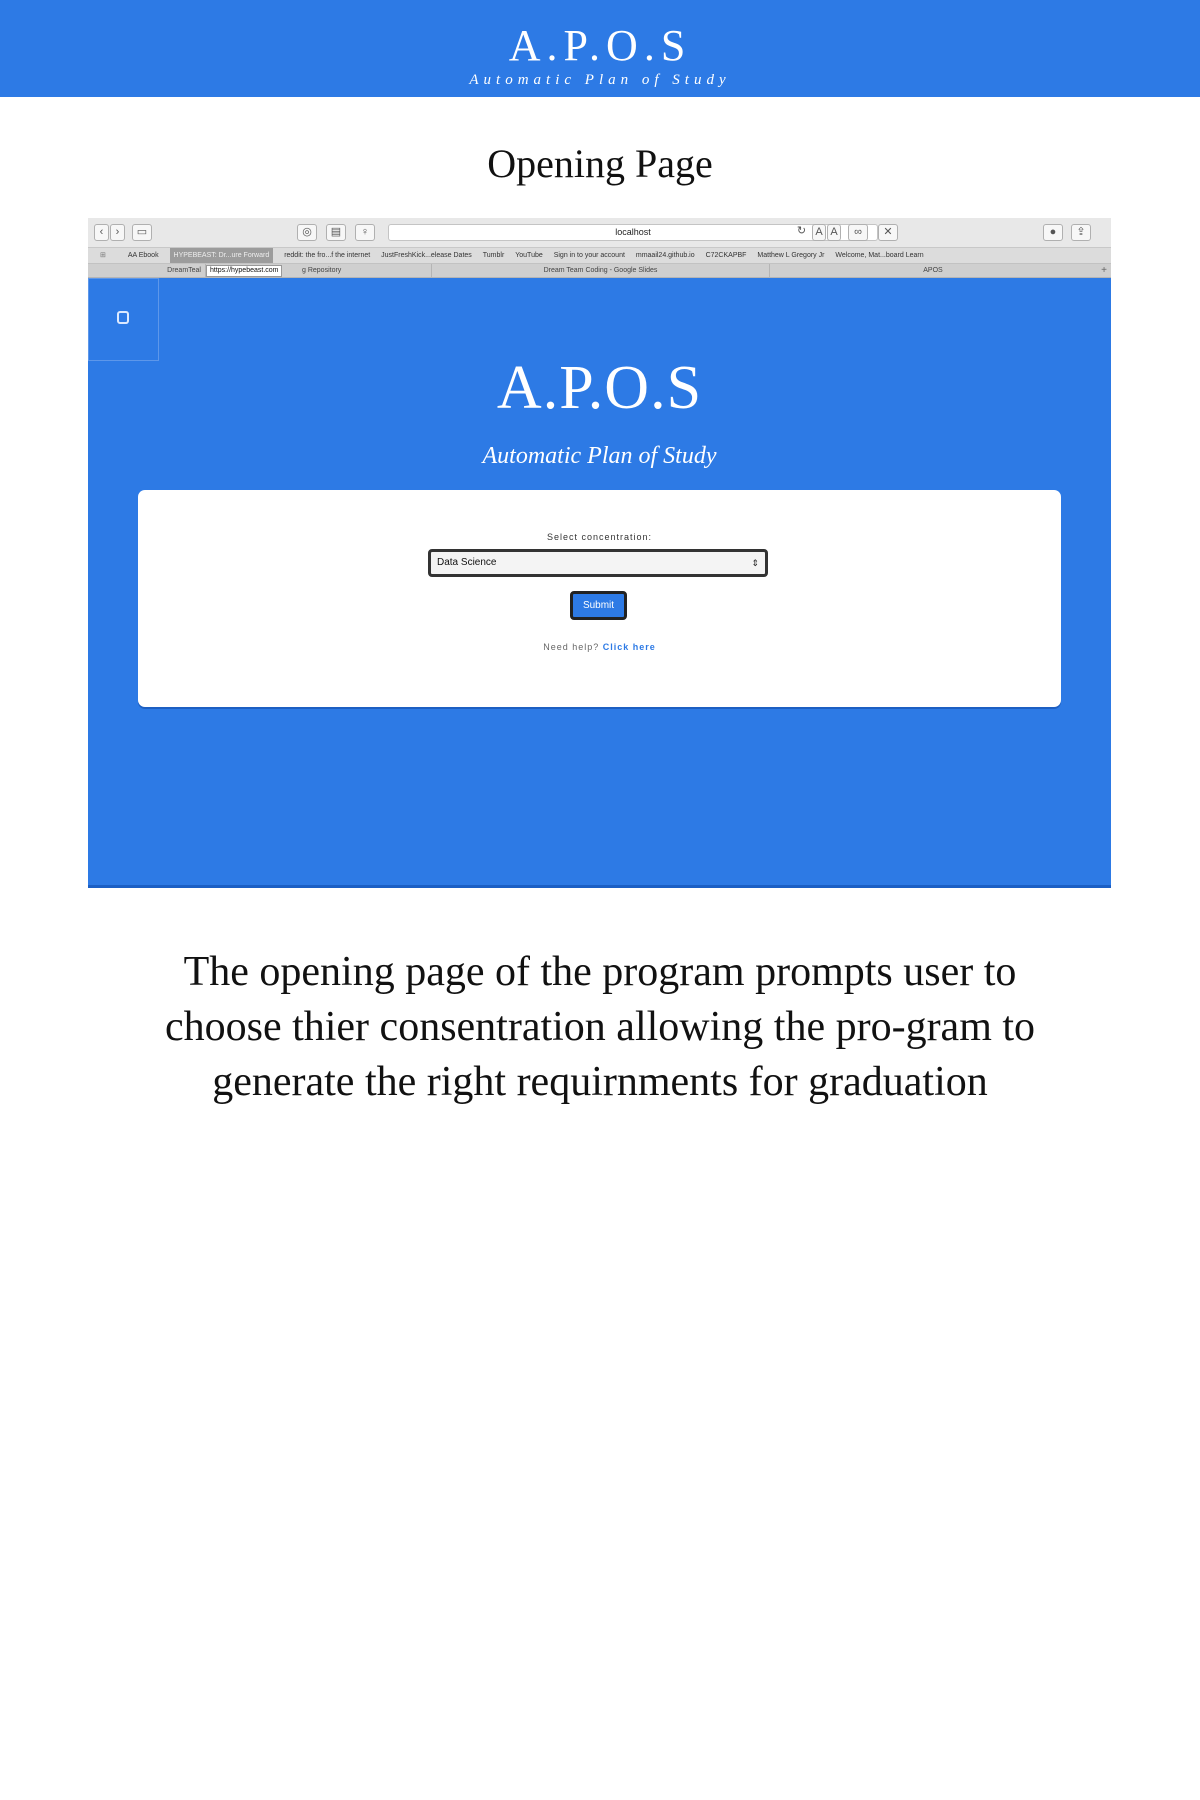 This screenshot has width=1200, height=1800. I want to click on apos-logo, so click(123, 319).